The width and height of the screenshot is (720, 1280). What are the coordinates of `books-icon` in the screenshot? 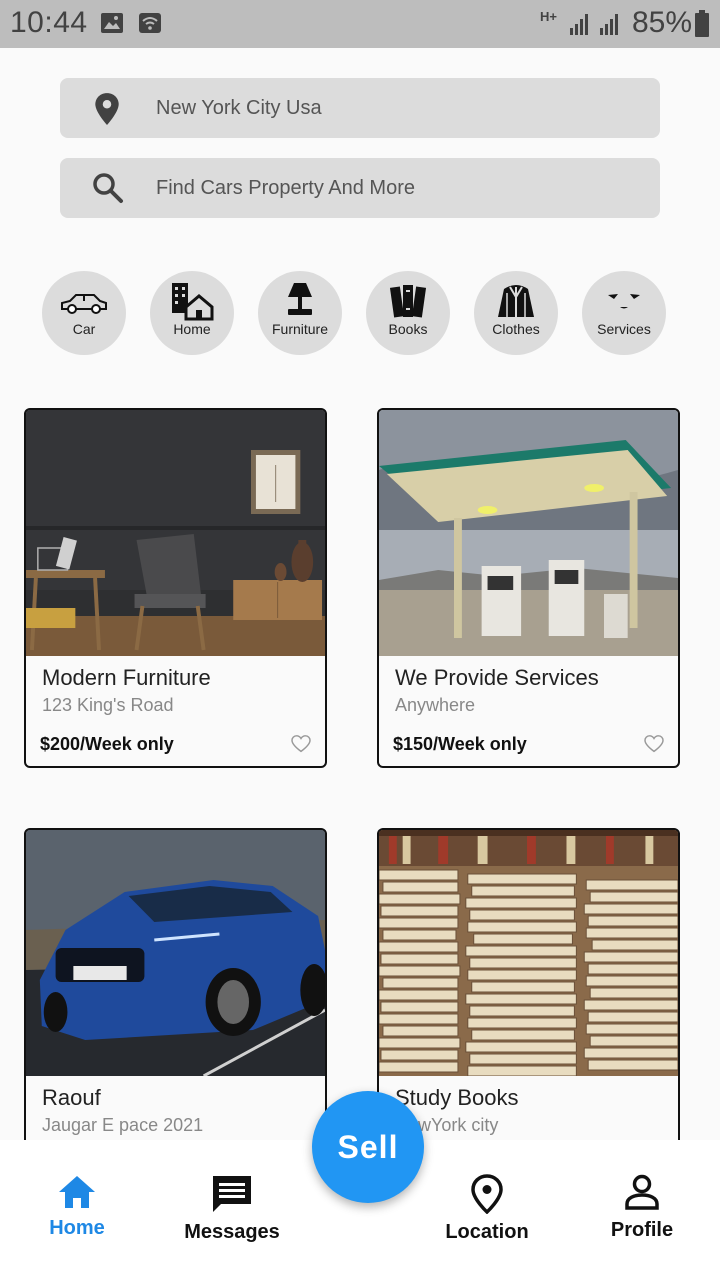 It's located at (408, 301).